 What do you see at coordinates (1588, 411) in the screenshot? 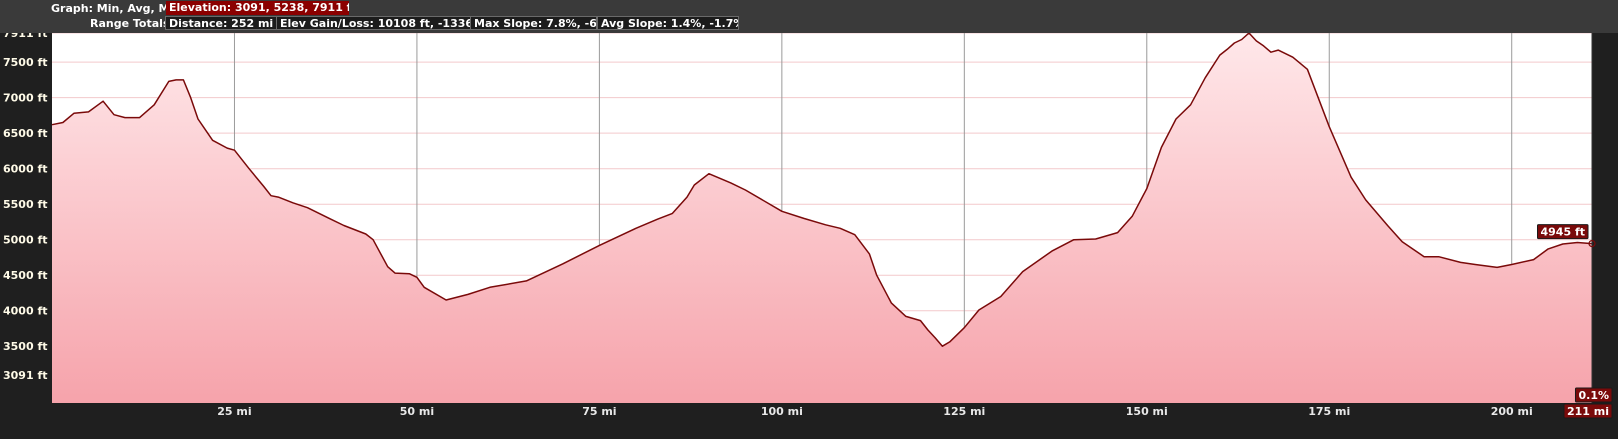
I see `distance-tag: 211 mi` at bounding box center [1588, 411].